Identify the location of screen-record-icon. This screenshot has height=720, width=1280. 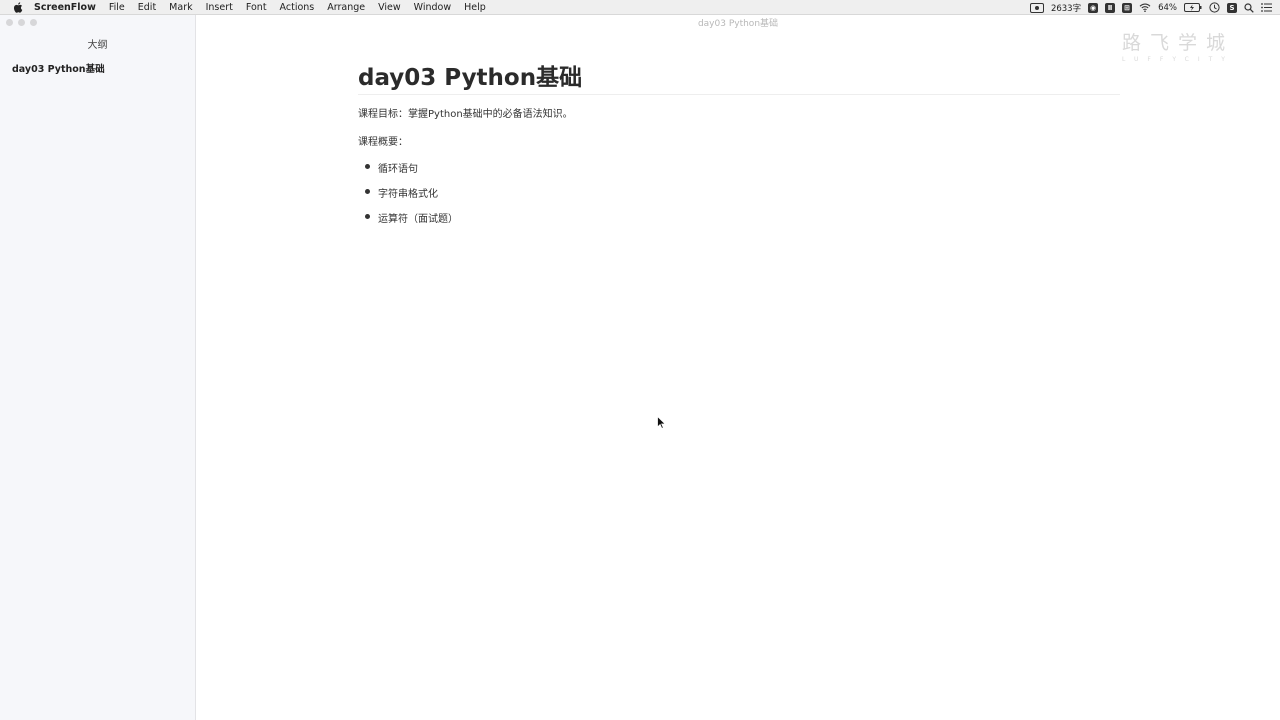
(1036, 7).